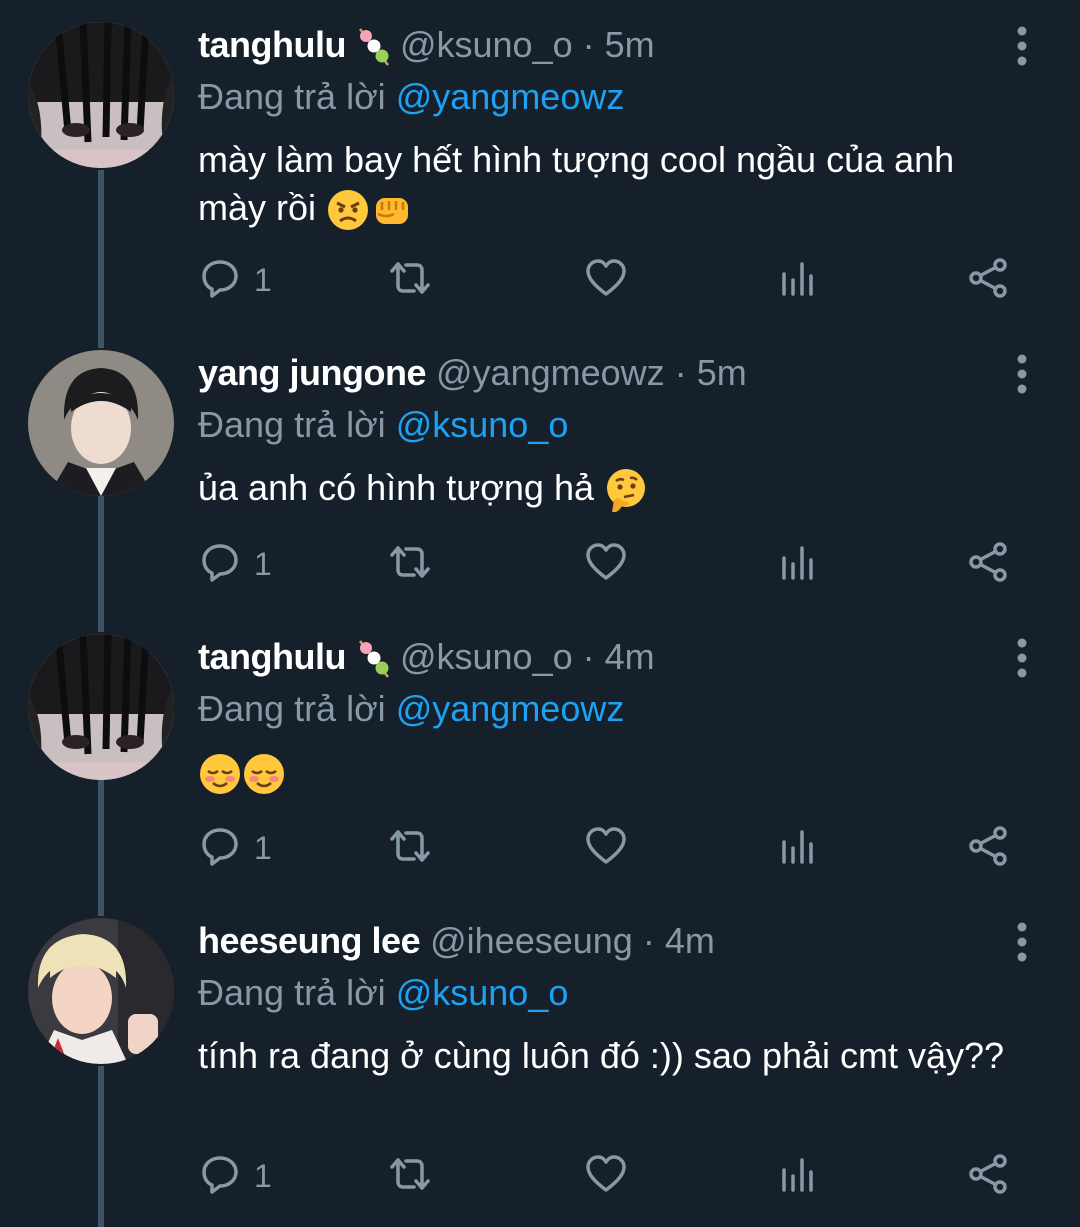 This screenshot has width=1080, height=1227. What do you see at coordinates (609, 772) in the screenshot?
I see `tweet-text` at bounding box center [609, 772].